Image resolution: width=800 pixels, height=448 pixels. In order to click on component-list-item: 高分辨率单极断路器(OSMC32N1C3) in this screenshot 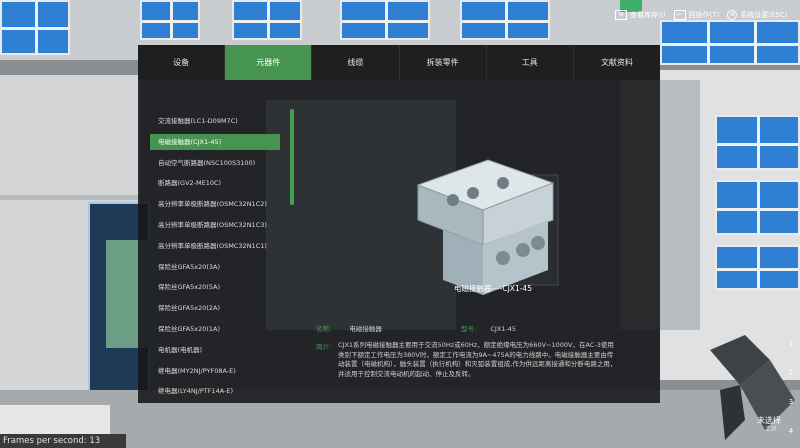, I will do `click(215, 225)`.